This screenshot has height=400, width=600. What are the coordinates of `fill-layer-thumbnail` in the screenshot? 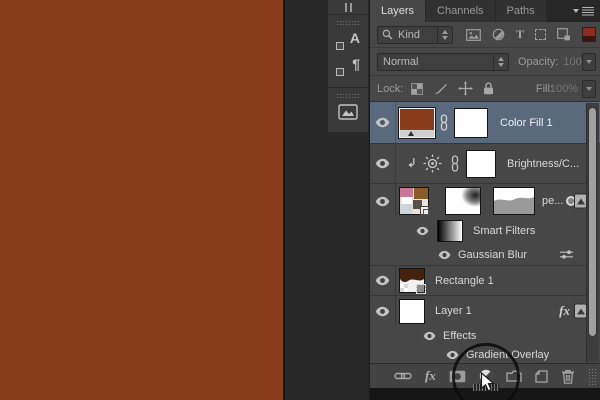 It's located at (417, 122).